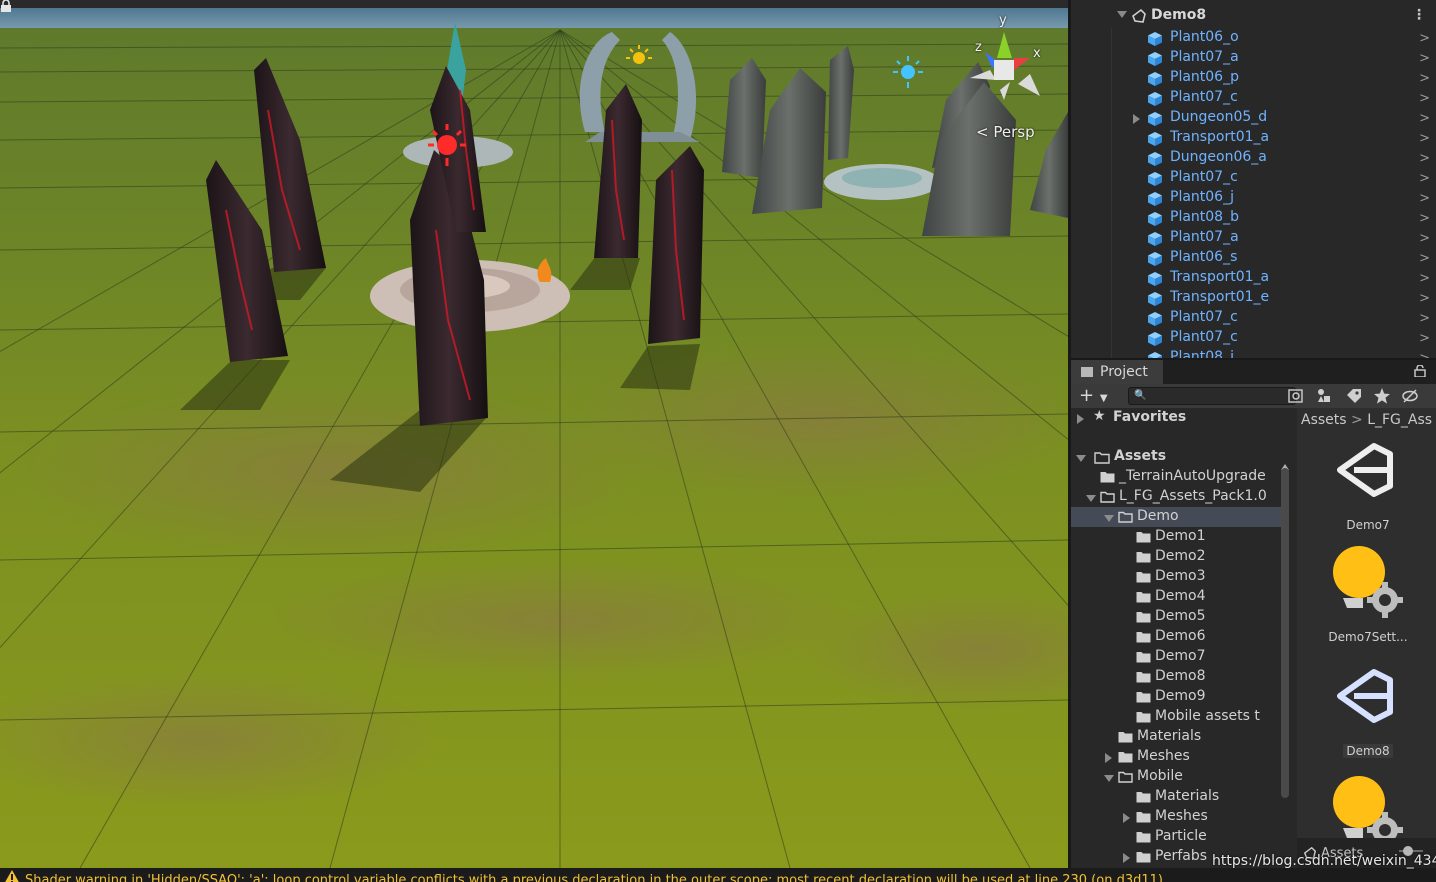 The height and width of the screenshot is (882, 1436). What do you see at coordinates (1176, 637) in the screenshot?
I see `tree-folder-item: Demo6` at bounding box center [1176, 637].